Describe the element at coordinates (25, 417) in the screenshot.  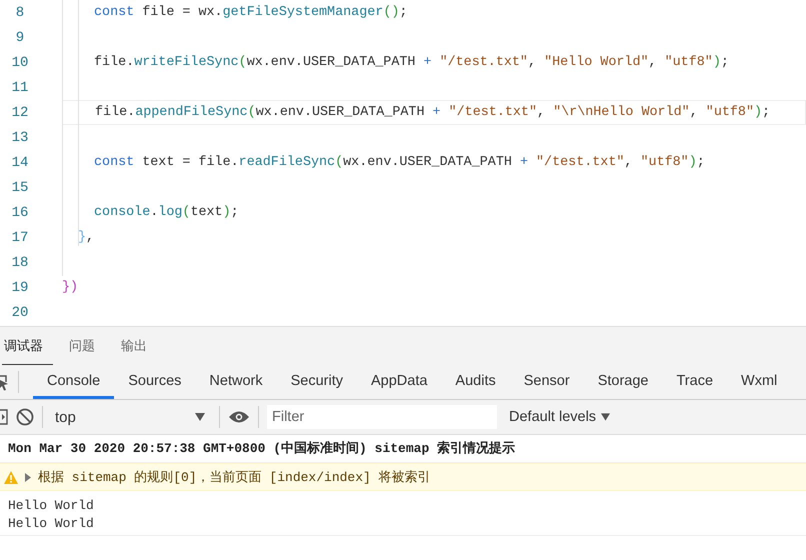
I see `clear-icon` at that location.